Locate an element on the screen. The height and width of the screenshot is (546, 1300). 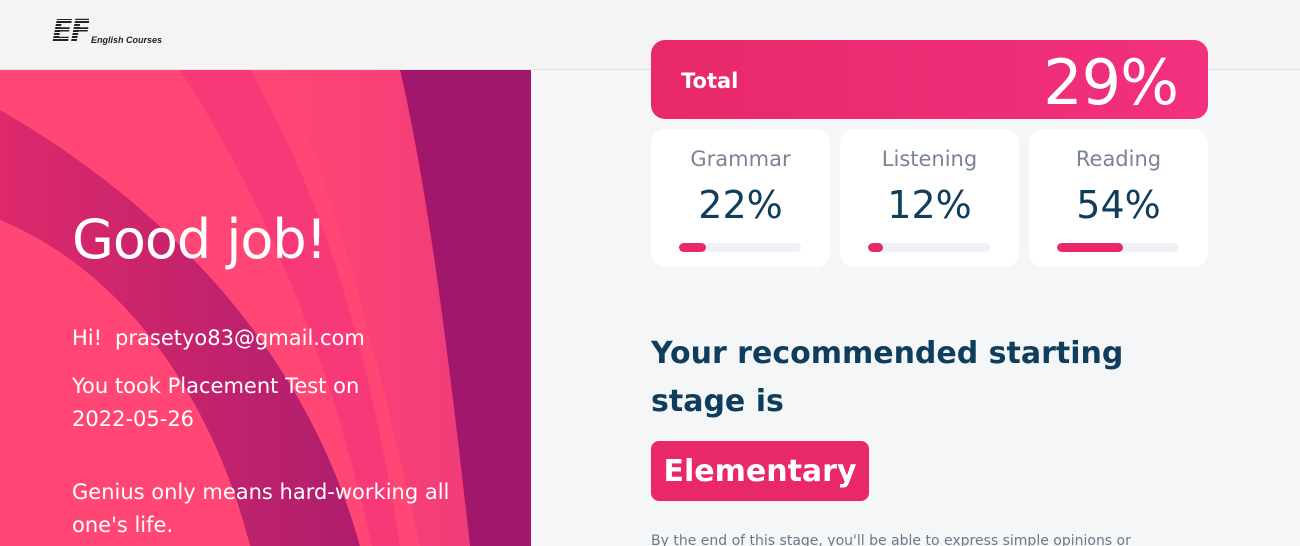
skill-label: Grammar is located at coordinates (740, 159).